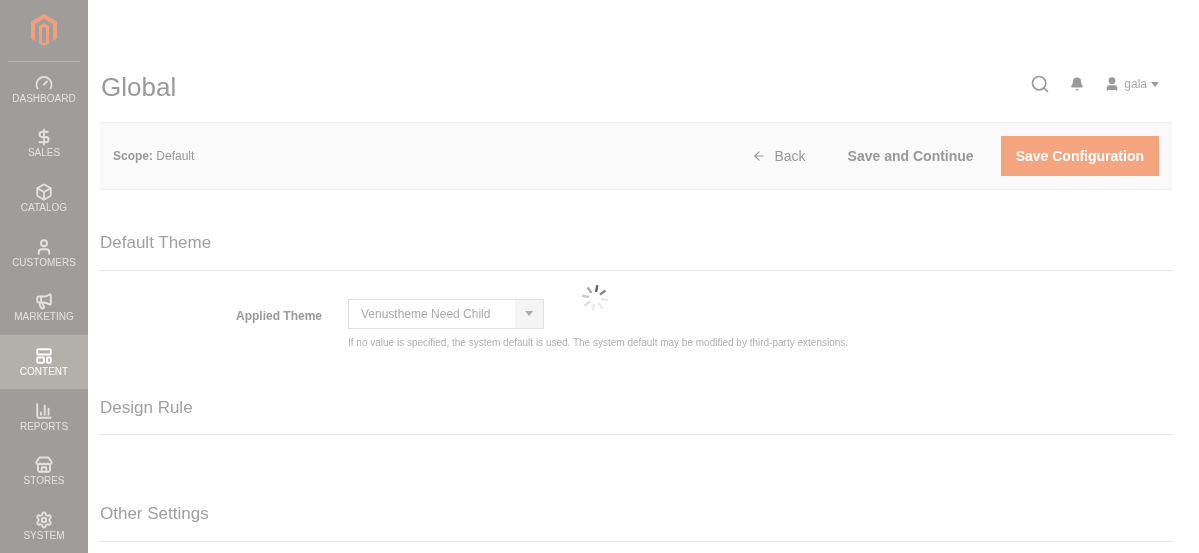  What do you see at coordinates (1079, 156) in the screenshot?
I see `save-button: Save Configuration` at bounding box center [1079, 156].